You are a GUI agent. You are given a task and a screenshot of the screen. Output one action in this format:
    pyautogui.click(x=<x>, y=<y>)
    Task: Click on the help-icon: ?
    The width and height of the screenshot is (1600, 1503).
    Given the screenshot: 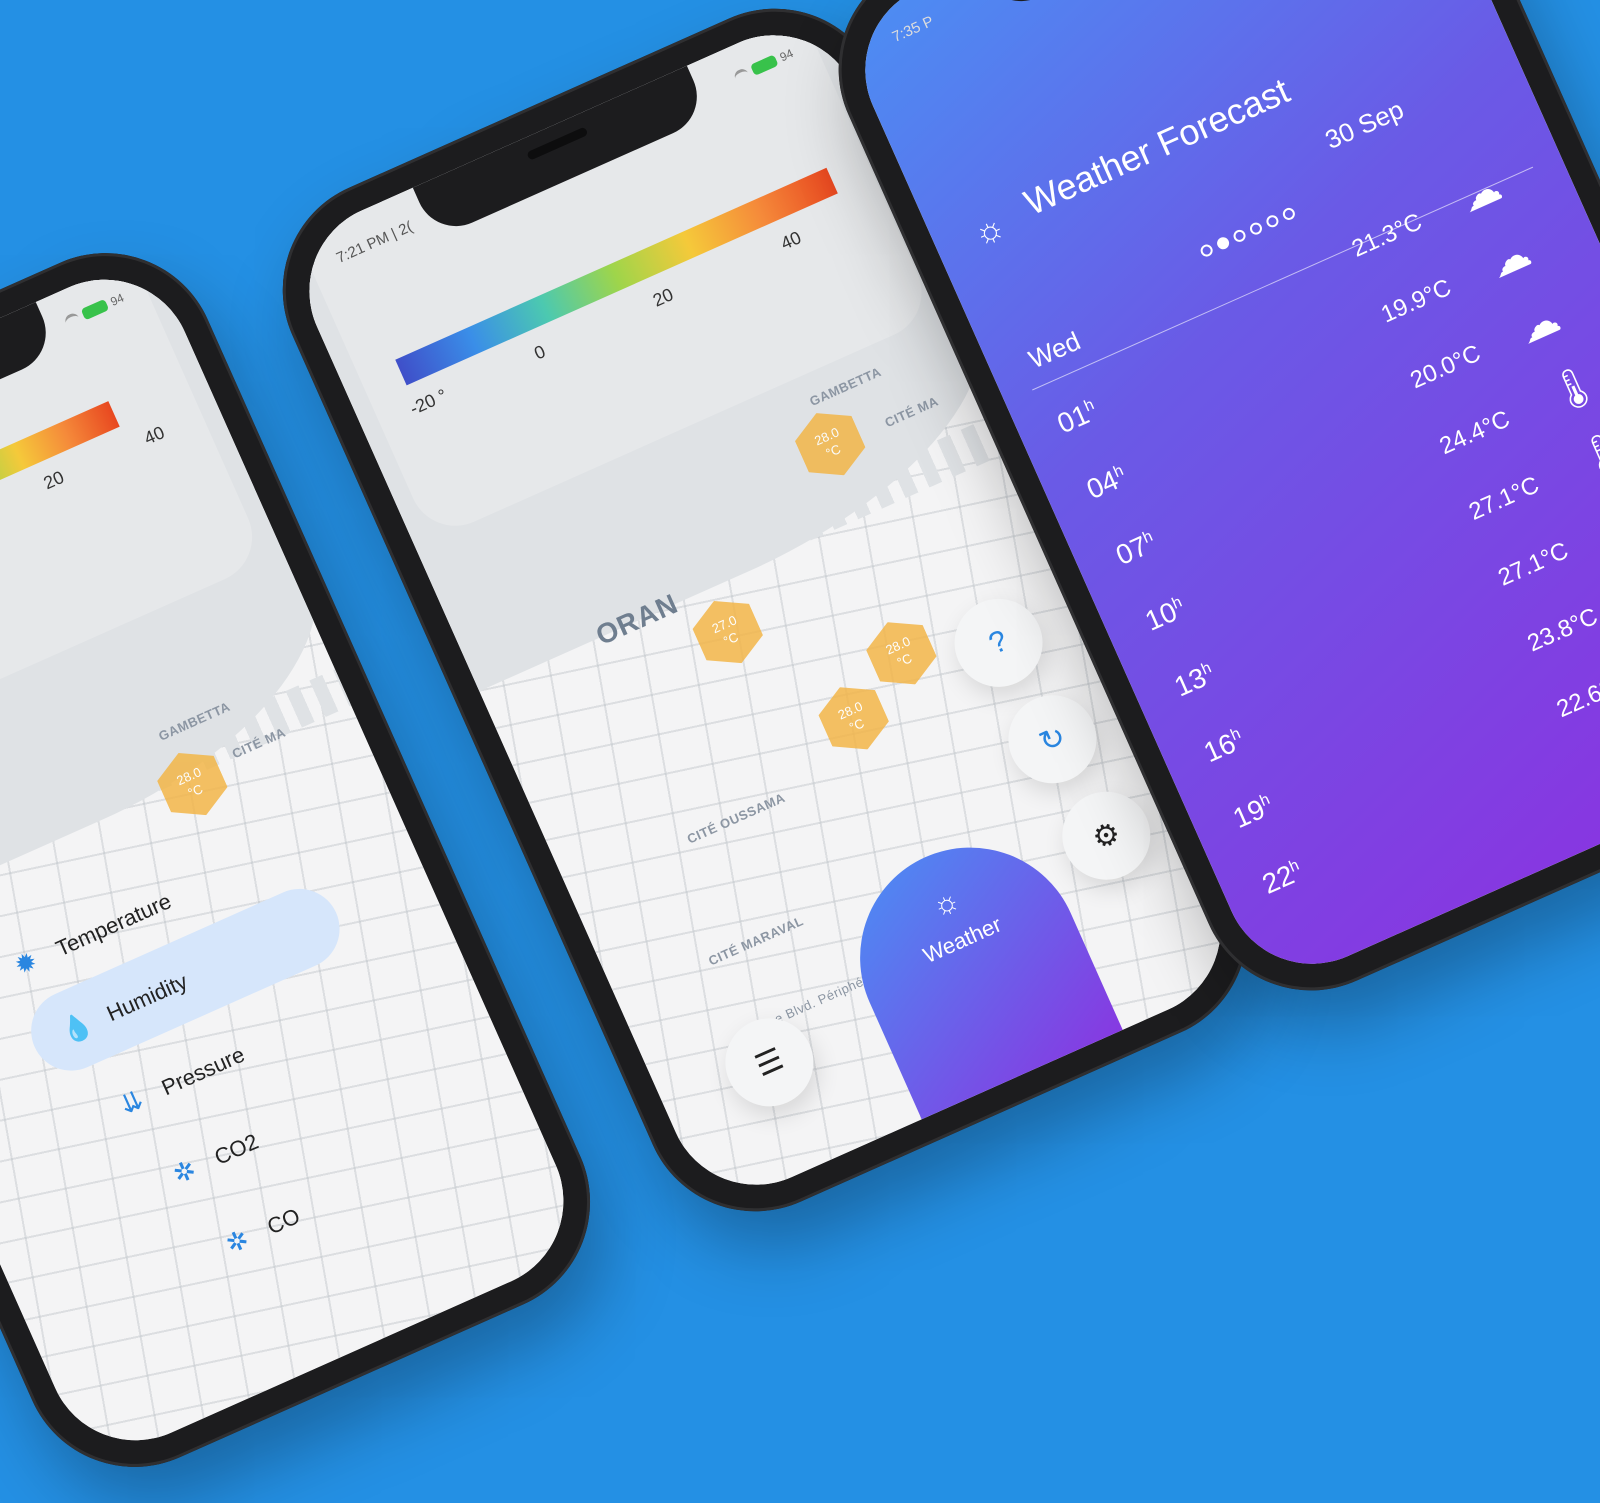 What is the action you would take?
    pyautogui.click(x=998, y=643)
    